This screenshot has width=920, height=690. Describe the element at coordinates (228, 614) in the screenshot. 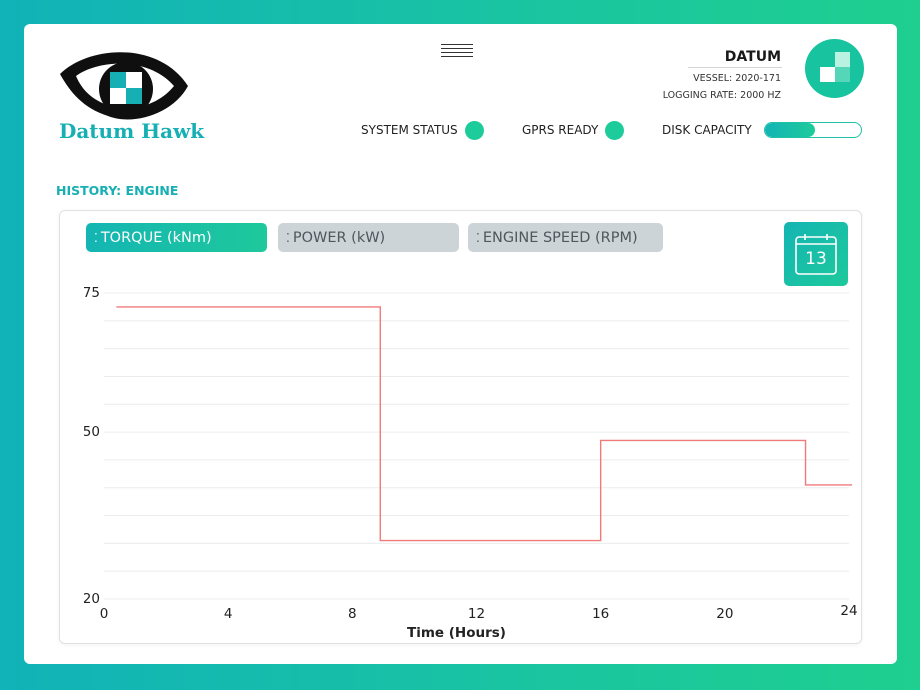

I see `x-tick-label: 4` at that location.